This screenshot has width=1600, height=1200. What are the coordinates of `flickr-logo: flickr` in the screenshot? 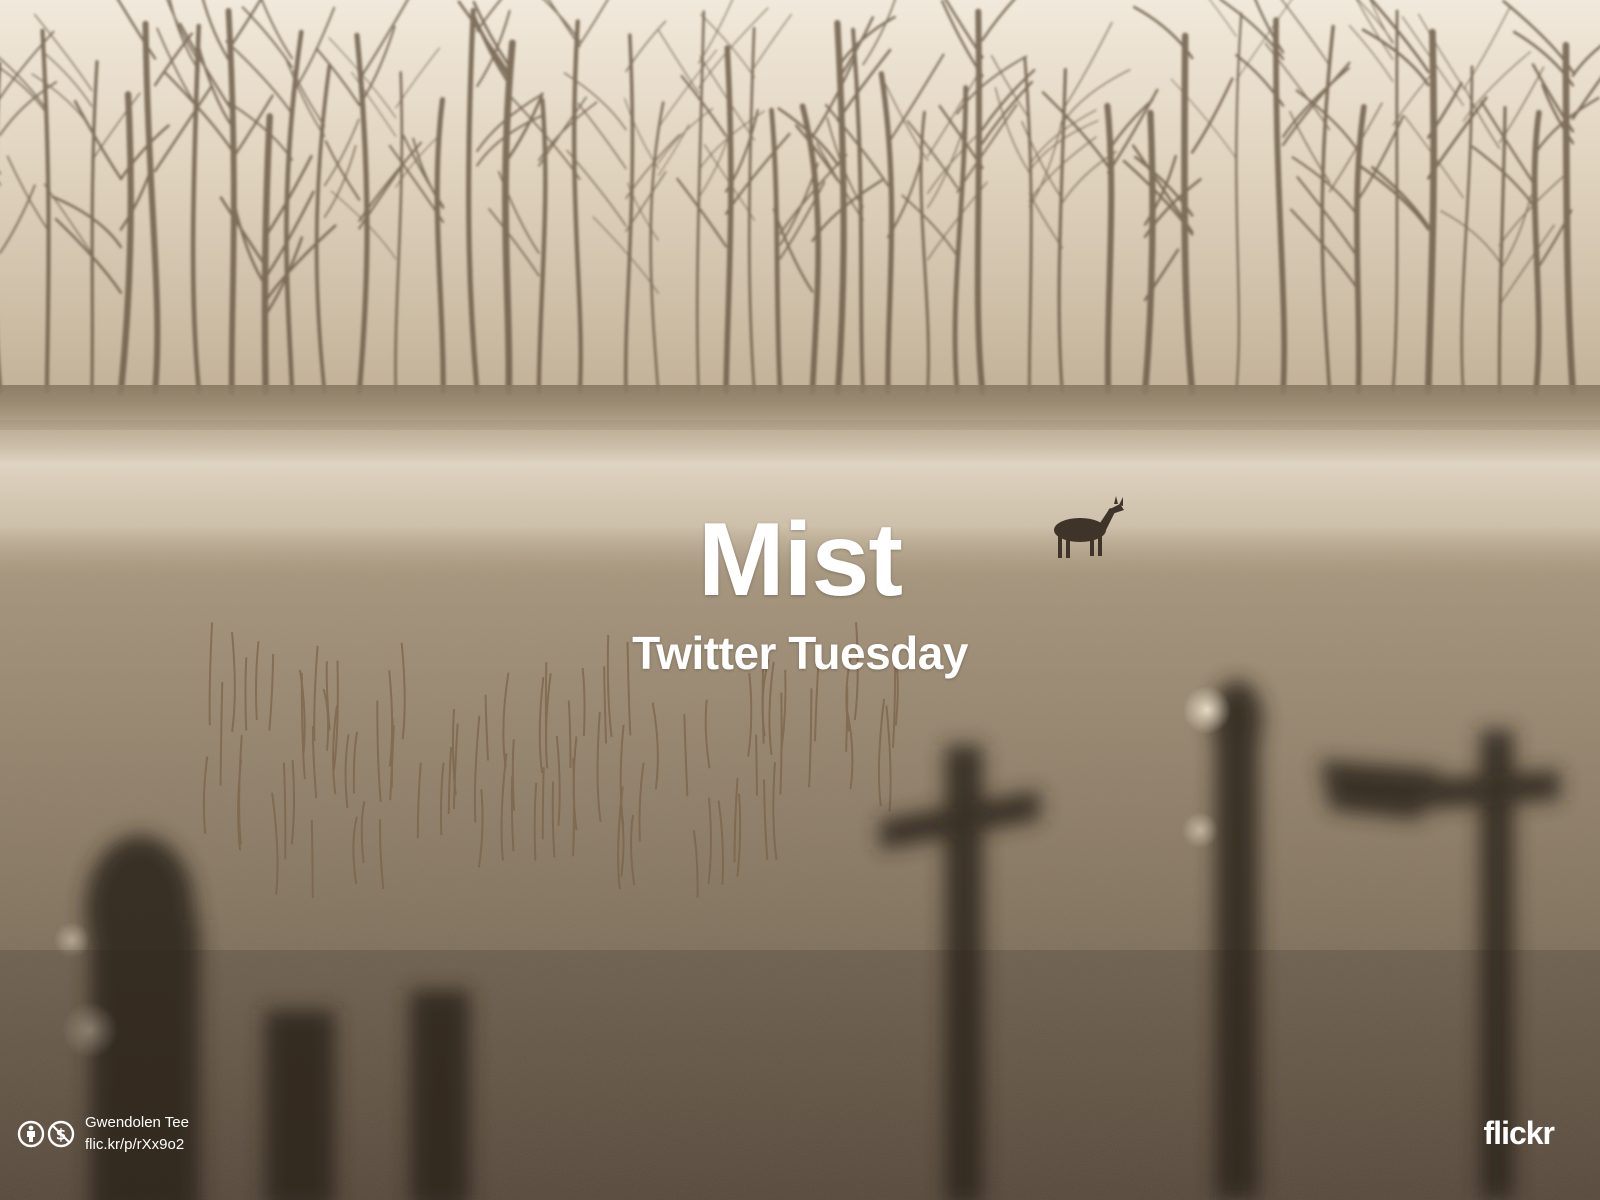 It's located at (1519, 1133).